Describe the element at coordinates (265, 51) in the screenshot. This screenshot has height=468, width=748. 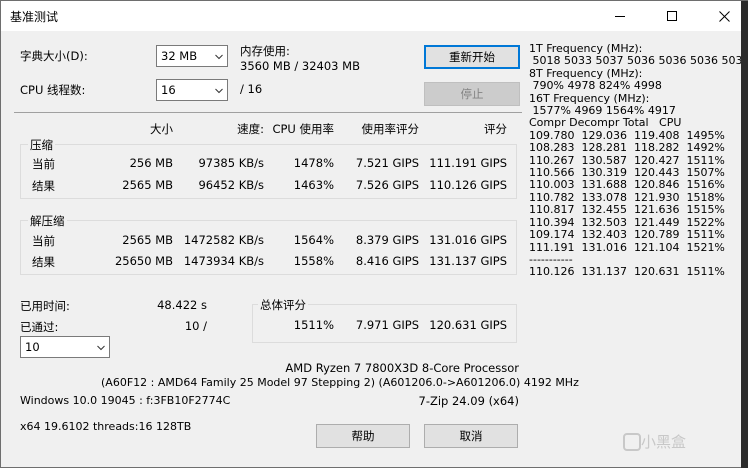
I see `memory-label: 内存使用:` at that location.